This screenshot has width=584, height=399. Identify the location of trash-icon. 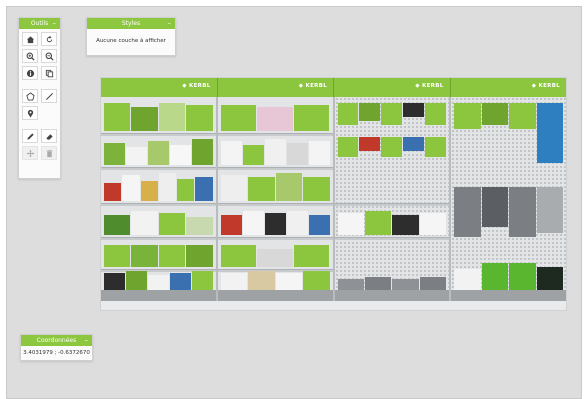
(49, 153).